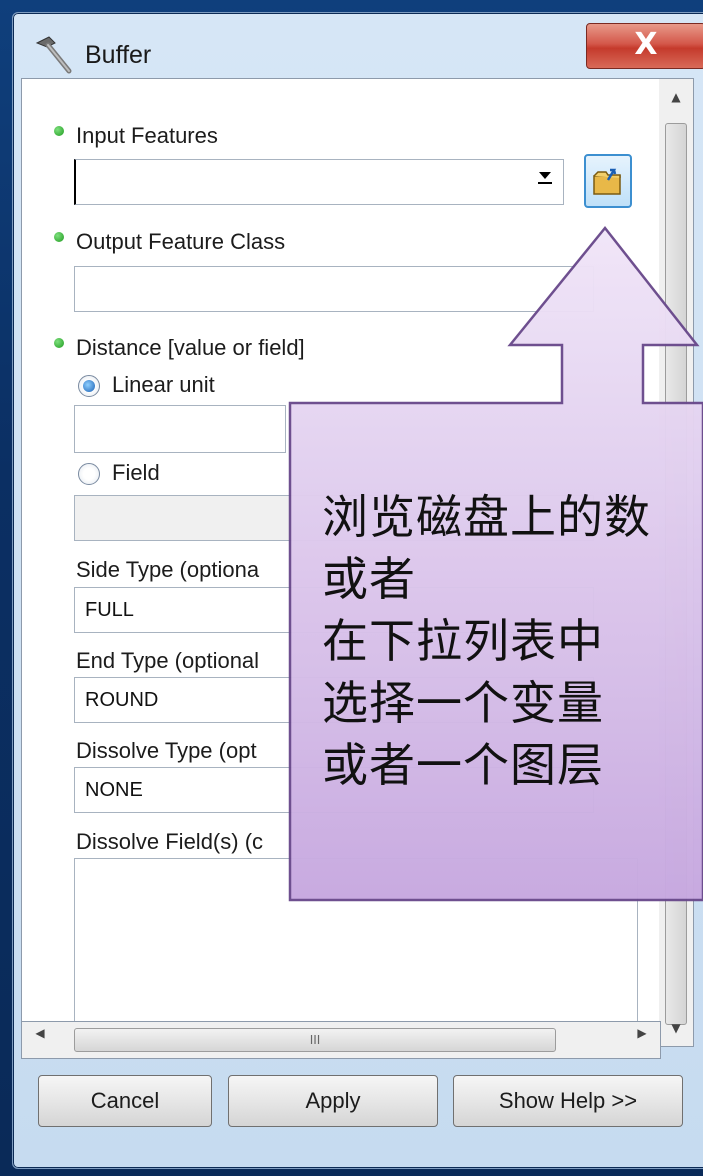  Describe the element at coordinates (147, 135) in the screenshot. I see `input-features-label: Input Features` at that location.